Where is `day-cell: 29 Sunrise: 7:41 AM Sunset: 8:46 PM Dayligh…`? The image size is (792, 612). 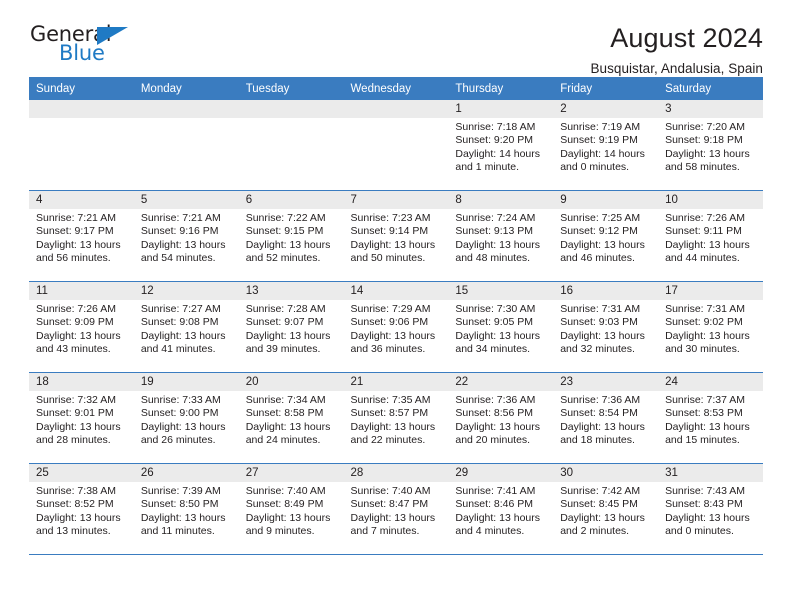 day-cell: 29 Sunrise: 7:41 AM Sunset: 8:46 PM Dayligh… is located at coordinates (501, 509).